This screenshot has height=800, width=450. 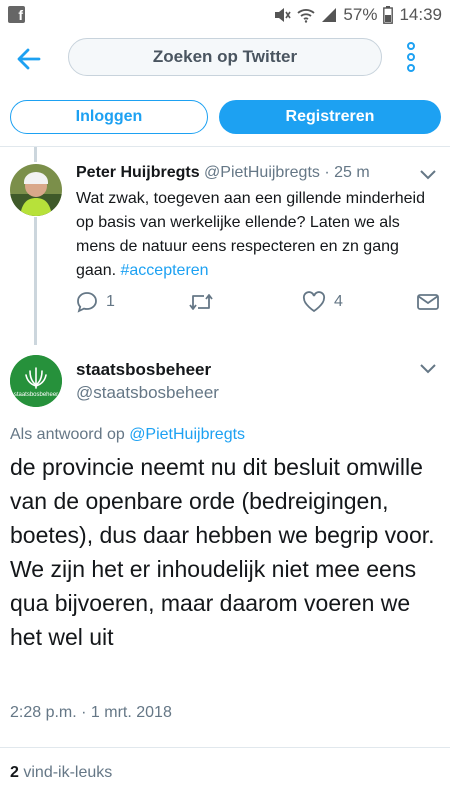 I want to click on reply-context: Als antwoord op @PietHuijbregts, so click(x=127, y=435).